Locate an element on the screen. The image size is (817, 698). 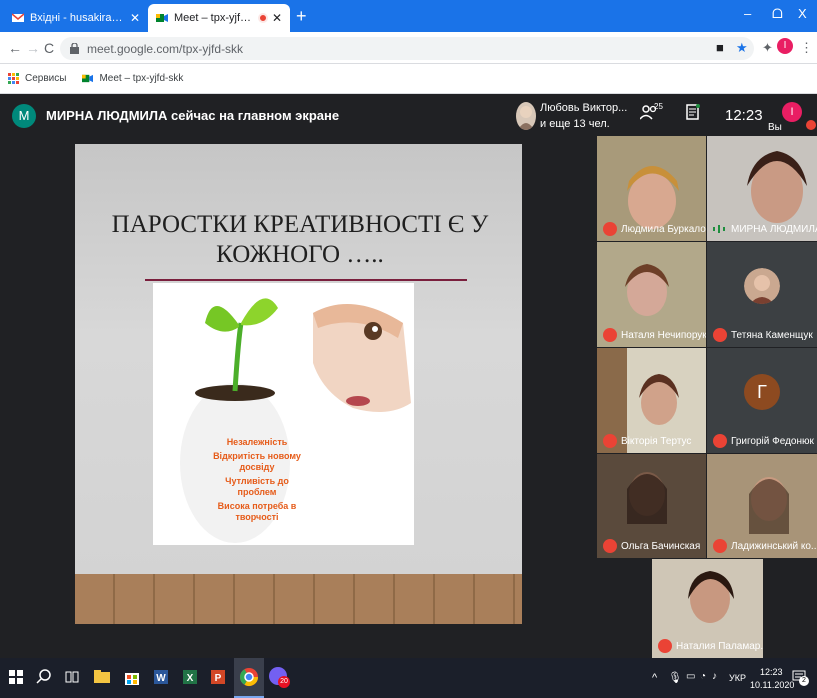
participant-tile: Людмила Буркало is located at coordinates (651, 188).